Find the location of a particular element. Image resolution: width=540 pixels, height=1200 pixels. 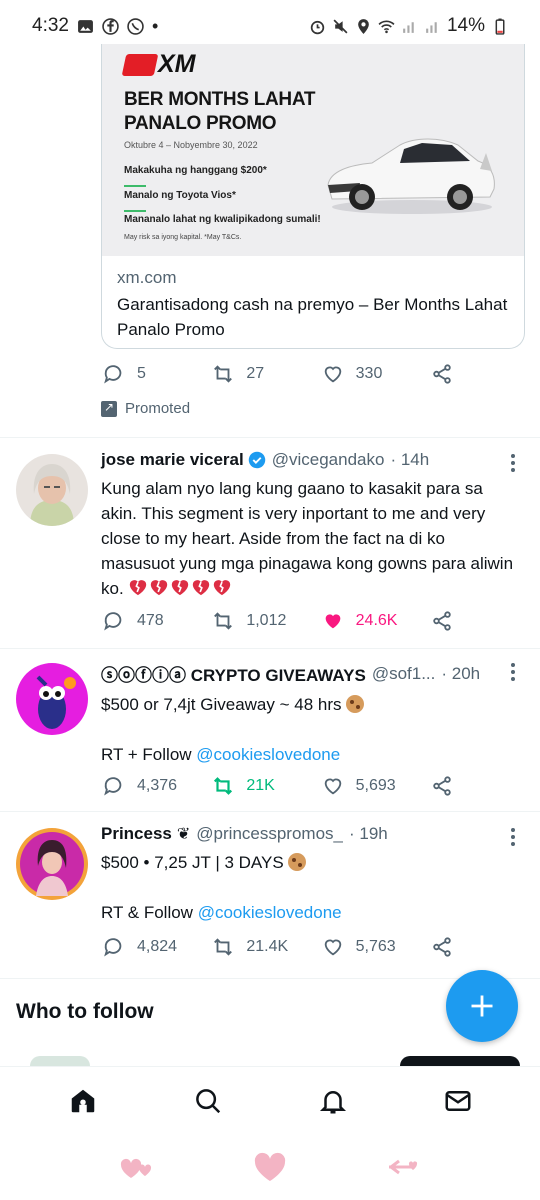

xm-logo-text: XM is located at coordinates (177, 64).